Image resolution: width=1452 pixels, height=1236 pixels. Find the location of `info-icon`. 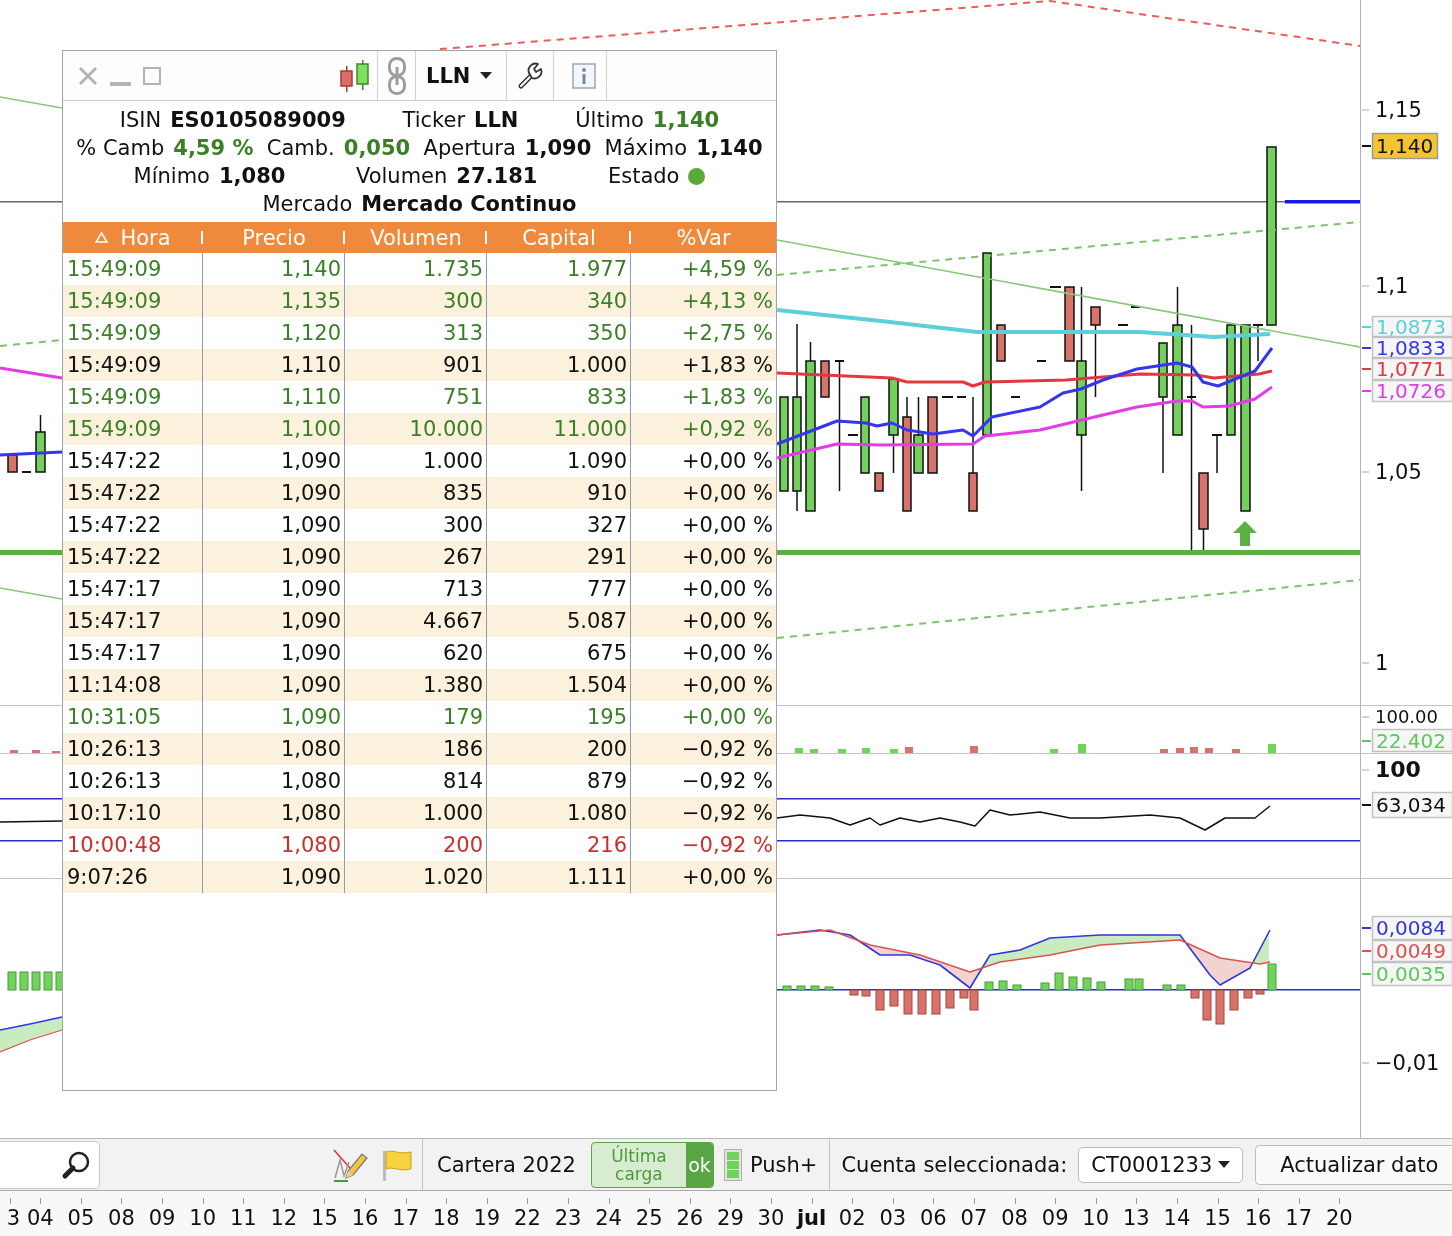

info-icon is located at coordinates (584, 75).